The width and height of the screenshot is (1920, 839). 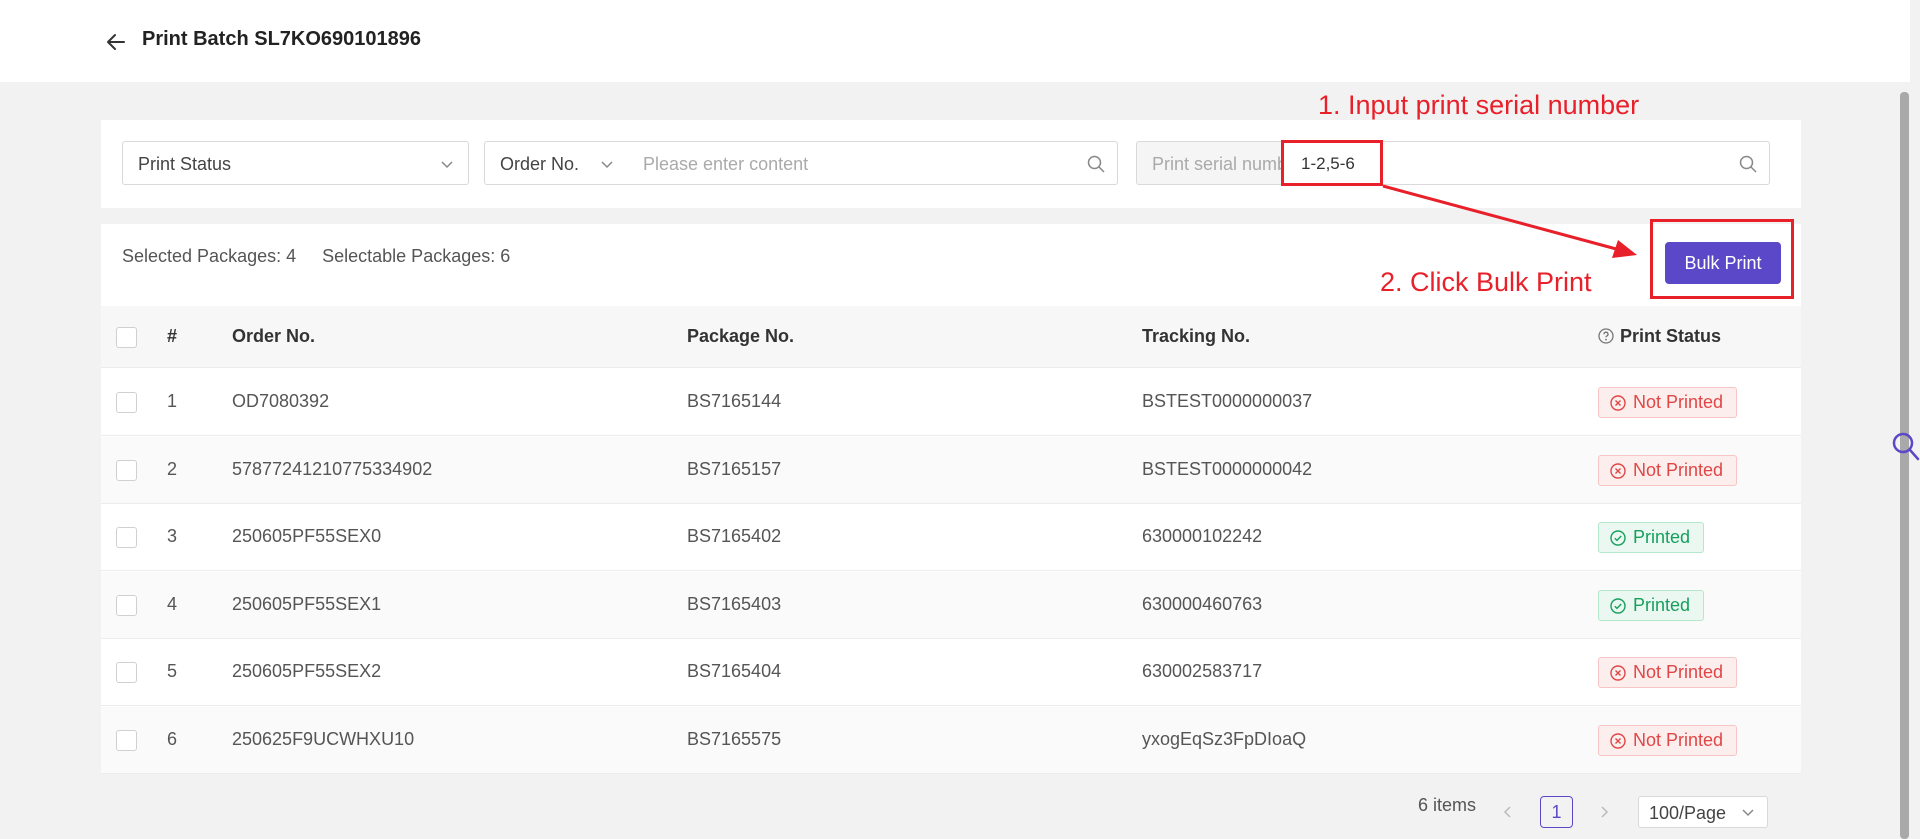 What do you see at coordinates (274, 336) in the screenshot?
I see `column-header-order: Order No.` at bounding box center [274, 336].